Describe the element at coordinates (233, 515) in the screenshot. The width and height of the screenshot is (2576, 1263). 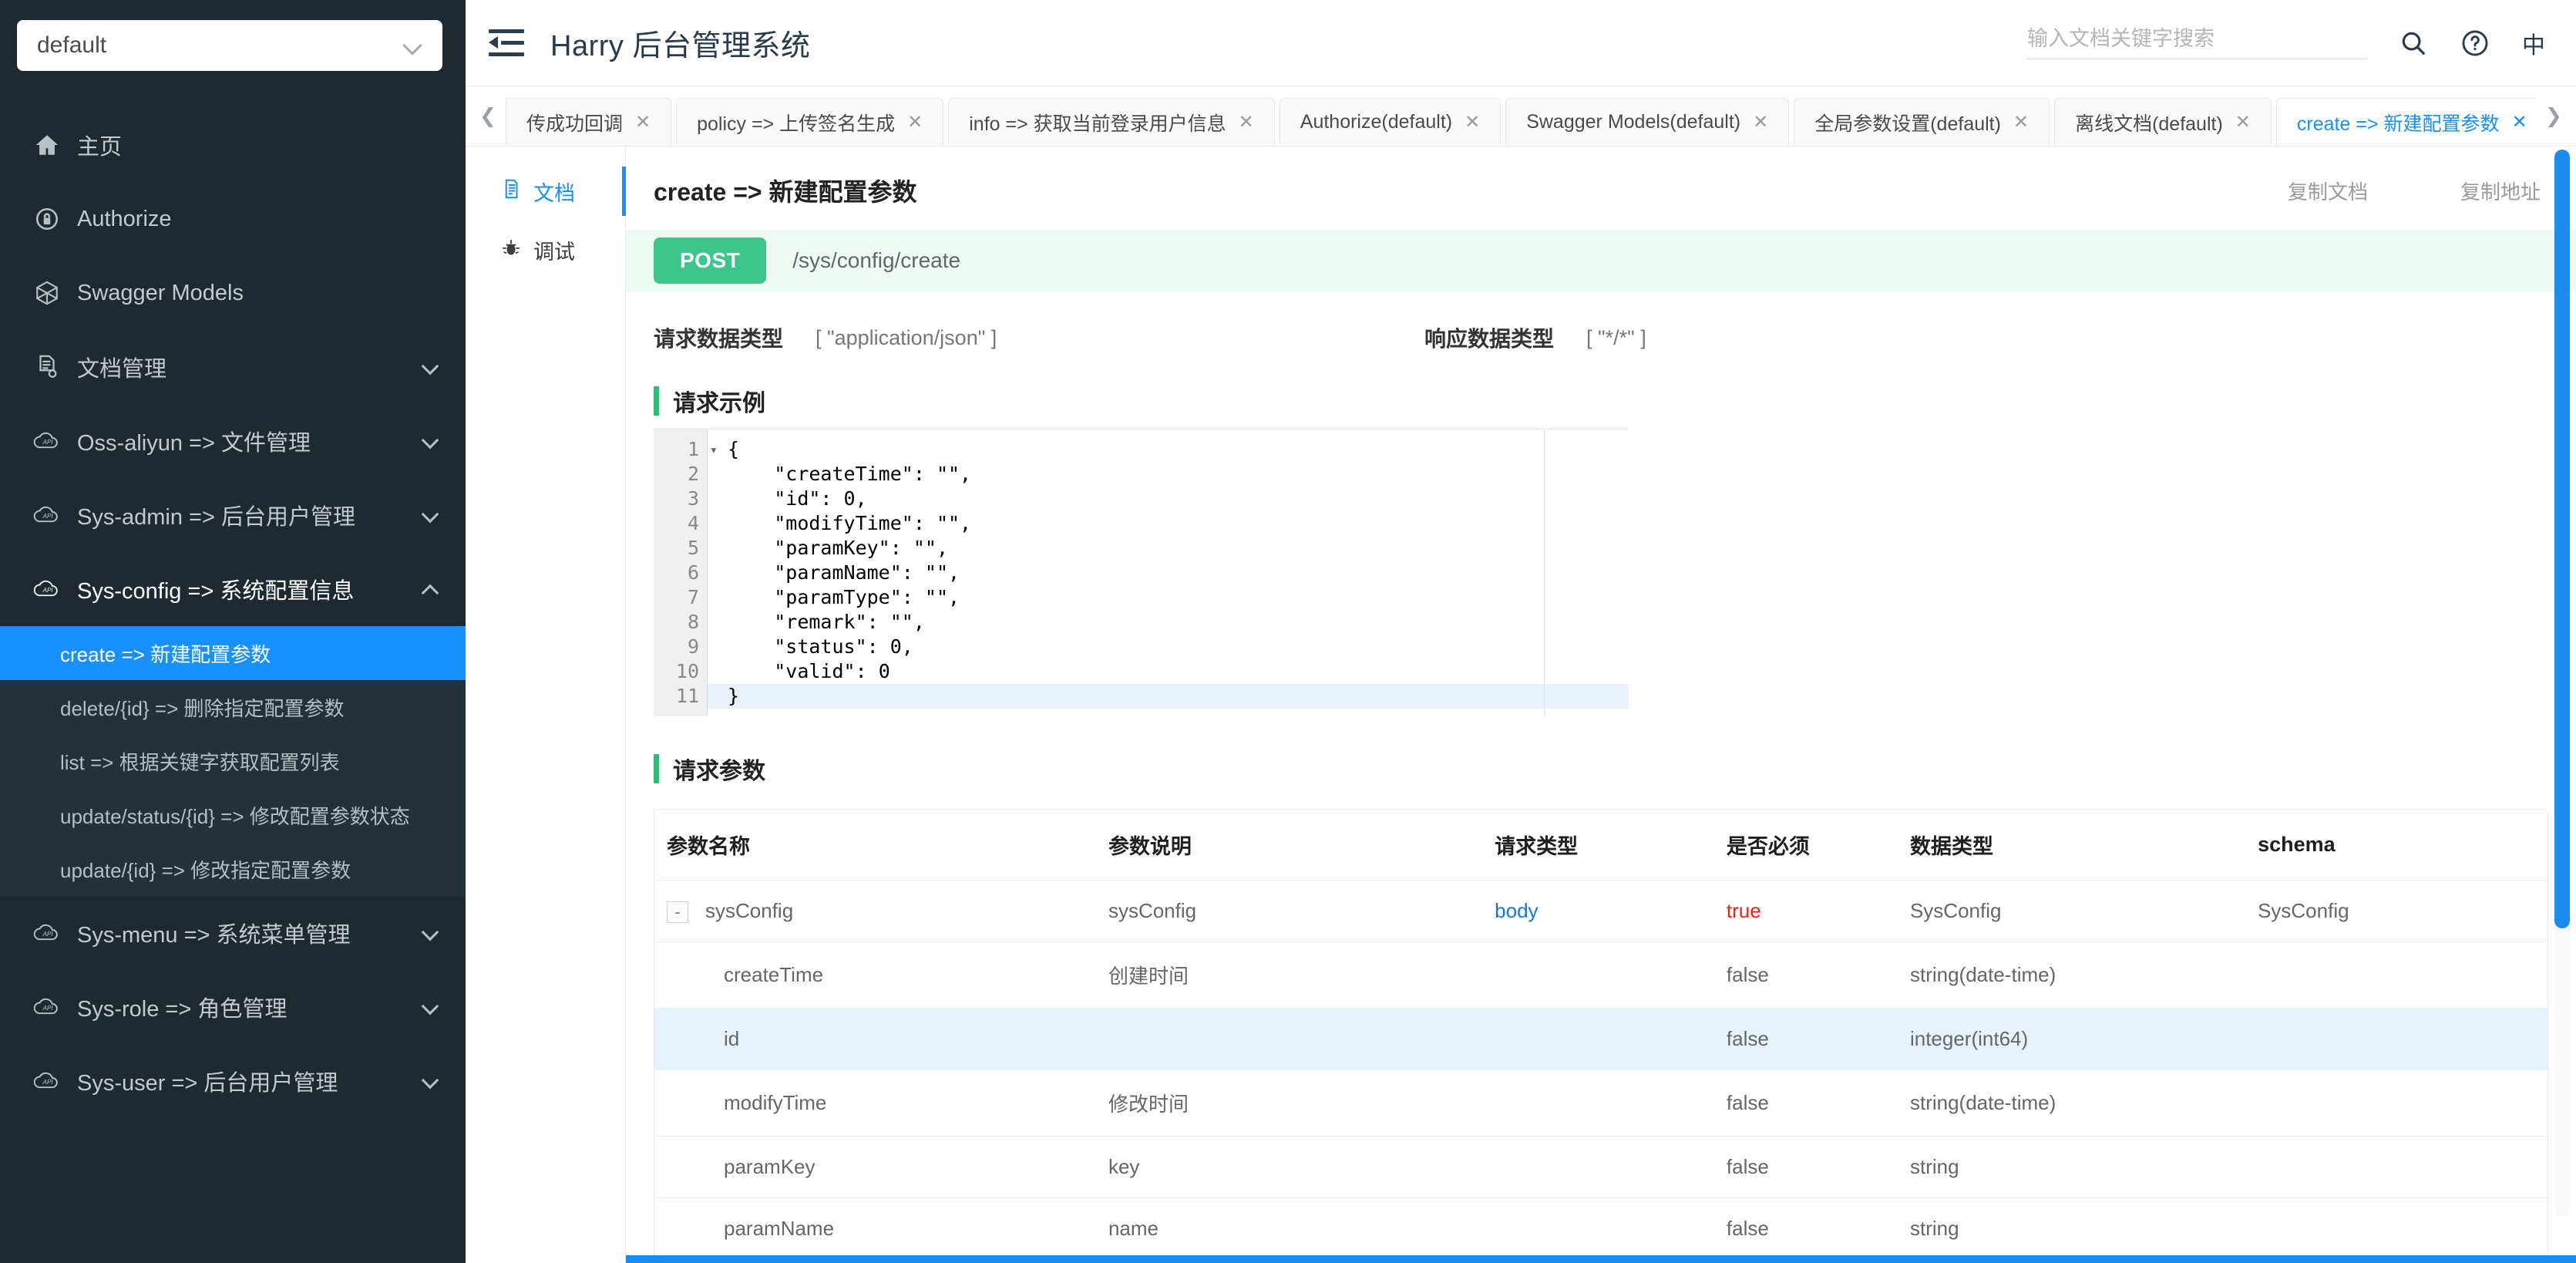
I see `sidebar-item-sys-admin: API Sys-admin => 后台用户管理` at that location.